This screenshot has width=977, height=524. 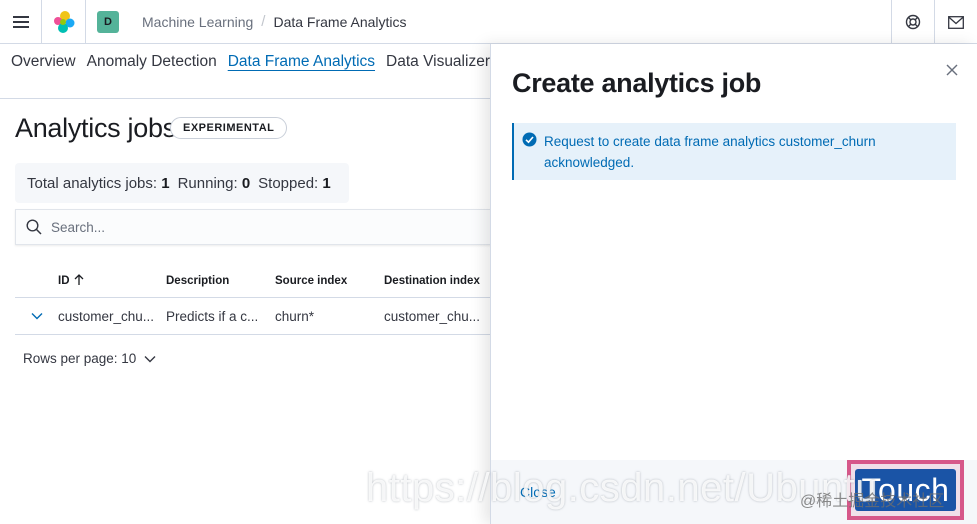 I want to click on newsfeed-button, so click(x=955, y=22).